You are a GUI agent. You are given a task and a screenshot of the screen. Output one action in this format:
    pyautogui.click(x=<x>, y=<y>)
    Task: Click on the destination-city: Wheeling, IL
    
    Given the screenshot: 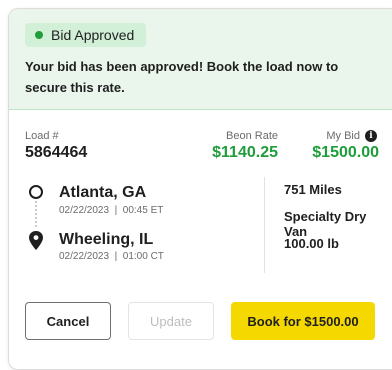 What is the action you would take?
    pyautogui.click(x=106, y=239)
    